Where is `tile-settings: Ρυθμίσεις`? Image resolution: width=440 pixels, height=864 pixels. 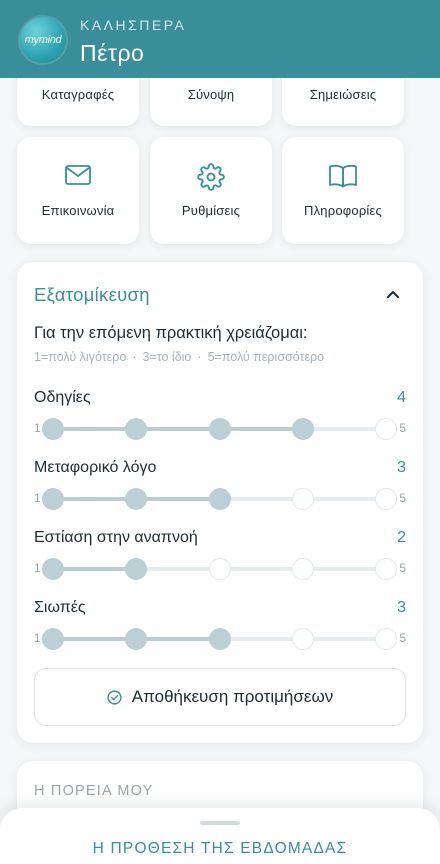 tile-settings: Ρυθμίσεις is located at coordinates (211, 190).